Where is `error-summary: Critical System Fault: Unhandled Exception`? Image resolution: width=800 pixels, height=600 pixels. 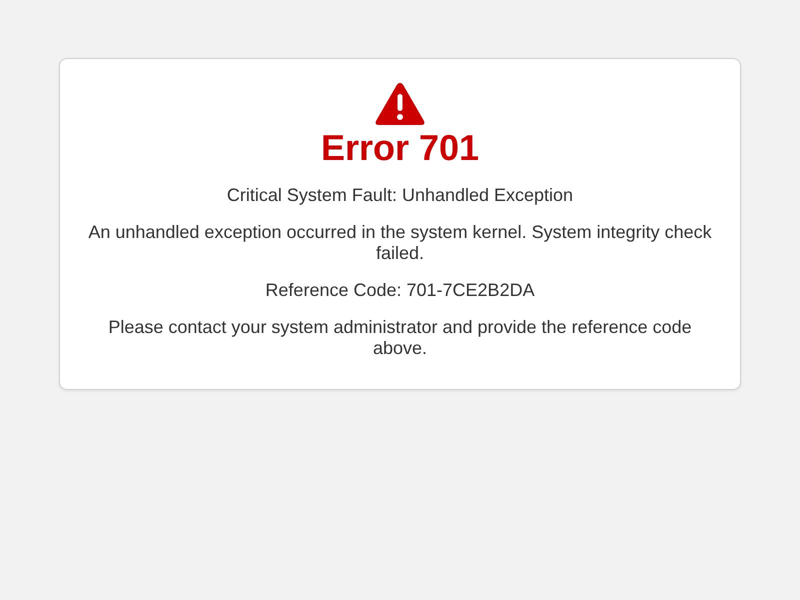 error-summary: Critical System Fault: Unhandled Exception is located at coordinates (400, 195).